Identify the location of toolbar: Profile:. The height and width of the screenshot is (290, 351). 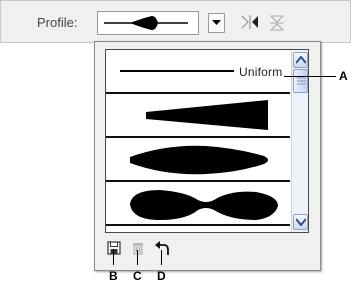
(175, 21).